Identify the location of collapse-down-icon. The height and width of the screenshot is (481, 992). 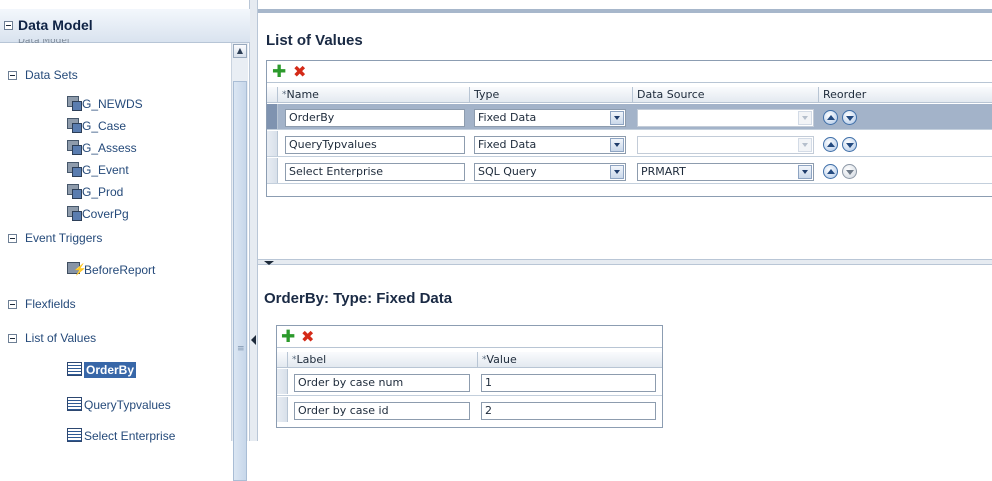
(269, 263).